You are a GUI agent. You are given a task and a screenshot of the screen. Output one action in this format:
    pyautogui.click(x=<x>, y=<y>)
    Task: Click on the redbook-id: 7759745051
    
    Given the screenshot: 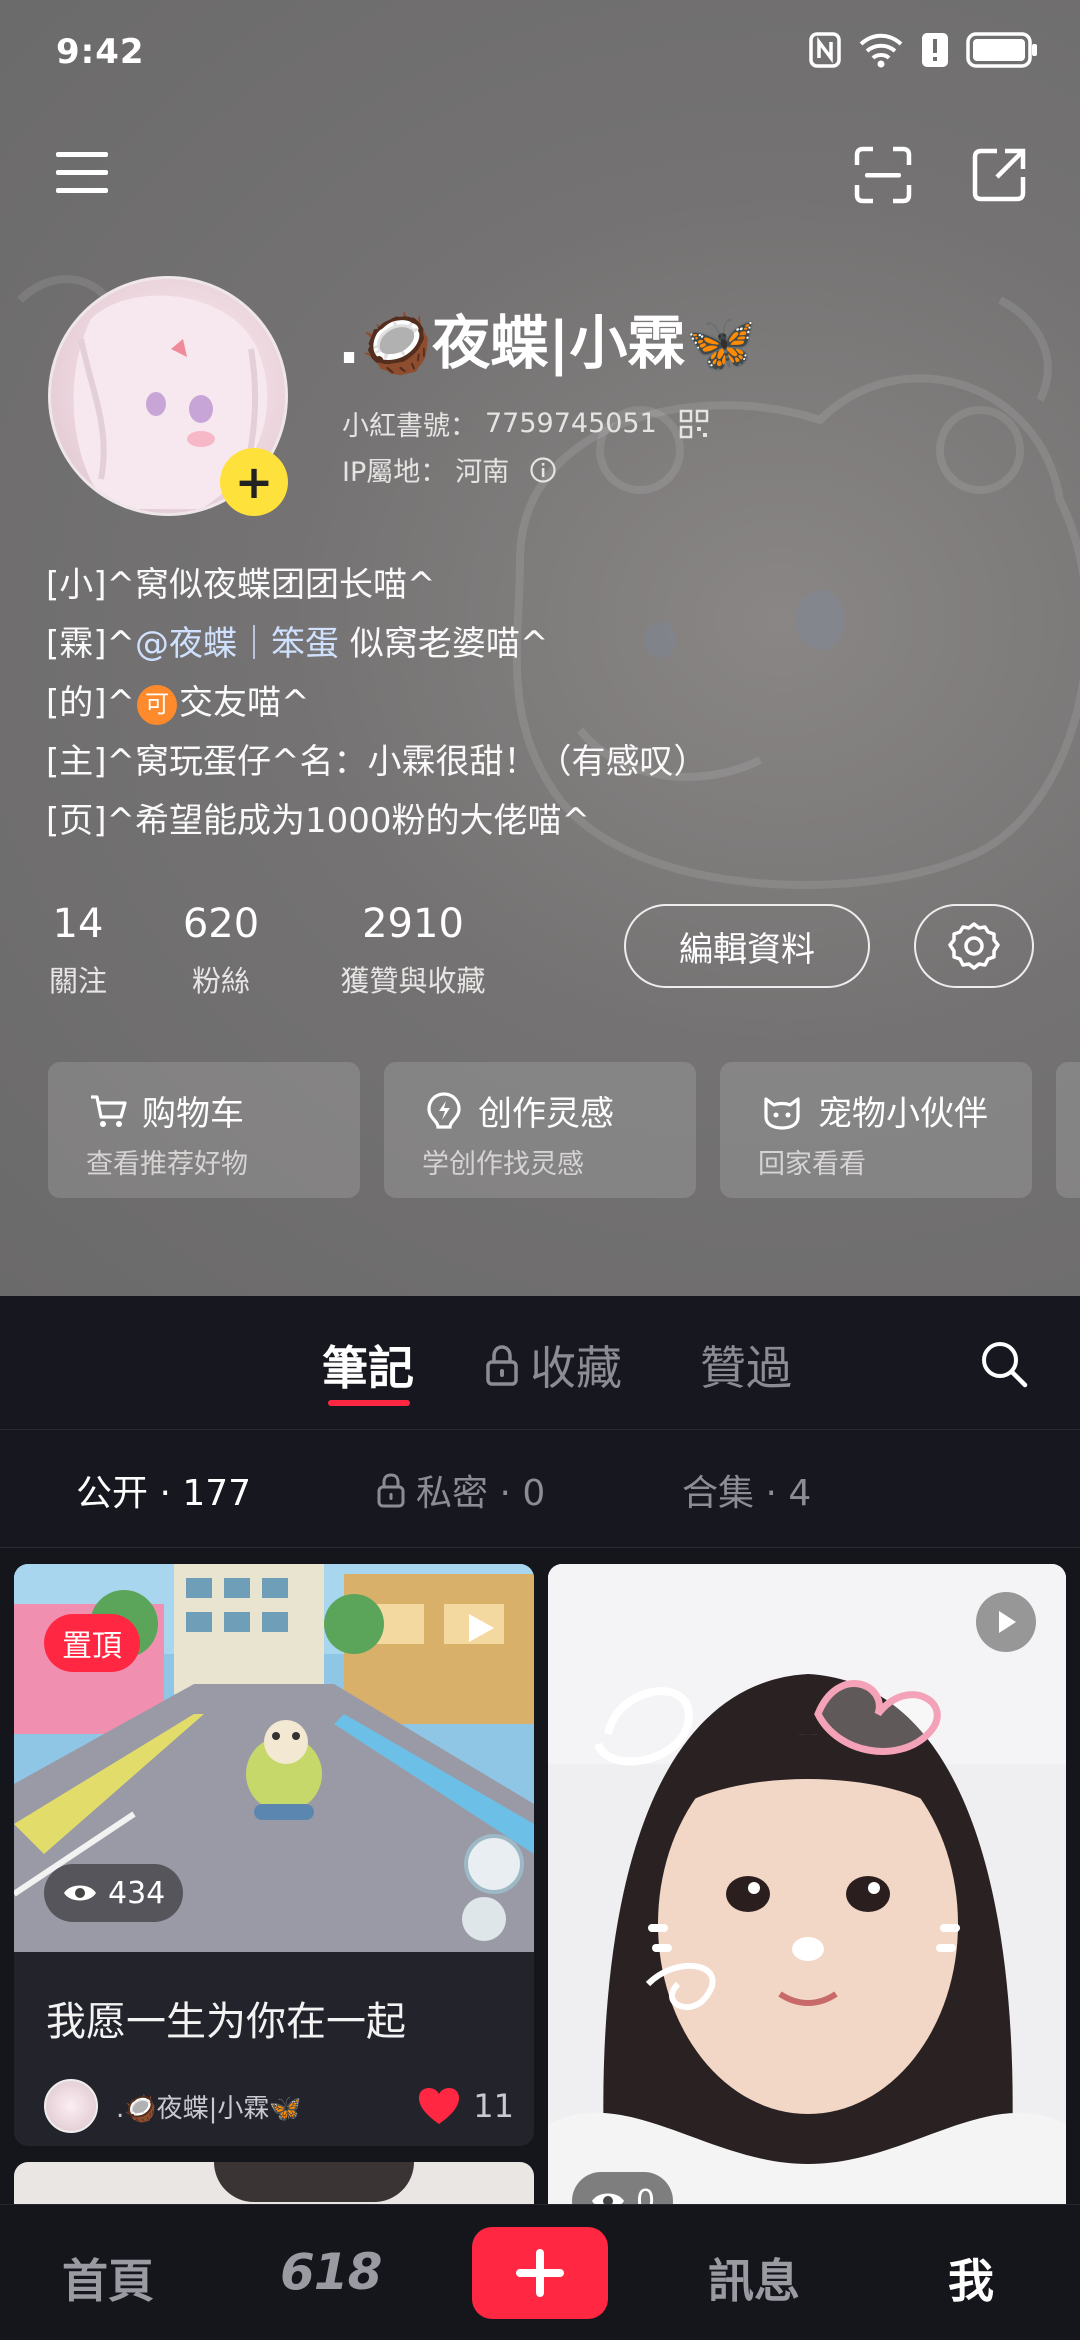 What is the action you would take?
    pyautogui.click(x=571, y=423)
    